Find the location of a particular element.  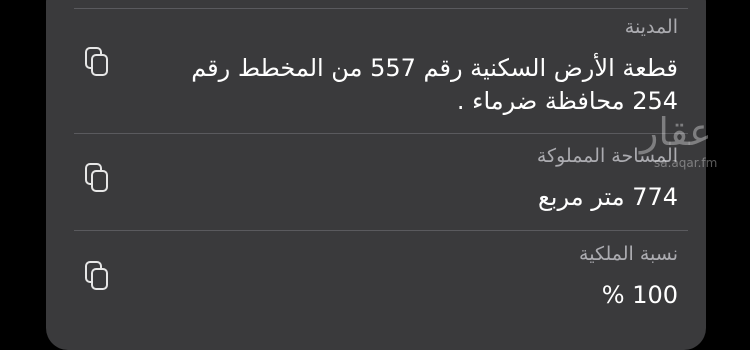

city-label: المدينة is located at coordinates (651, 27).